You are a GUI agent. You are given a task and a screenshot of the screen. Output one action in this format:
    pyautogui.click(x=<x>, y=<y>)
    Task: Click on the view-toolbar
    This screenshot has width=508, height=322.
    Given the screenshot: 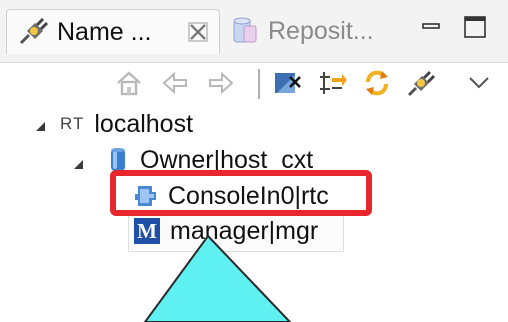 What is the action you would take?
    pyautogui.click(x=254, y=84)
    